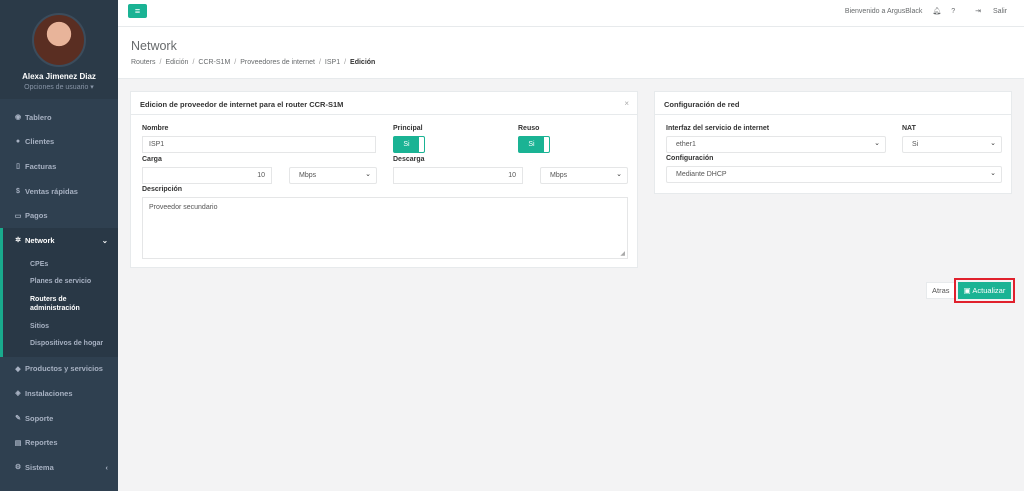 This screenshot has height=491, width=1024. What do you see at coordinates (49, 393) in the screenshot?
I see `sidebar-item-label: Instalaciones` at bounding box center [49, 393].